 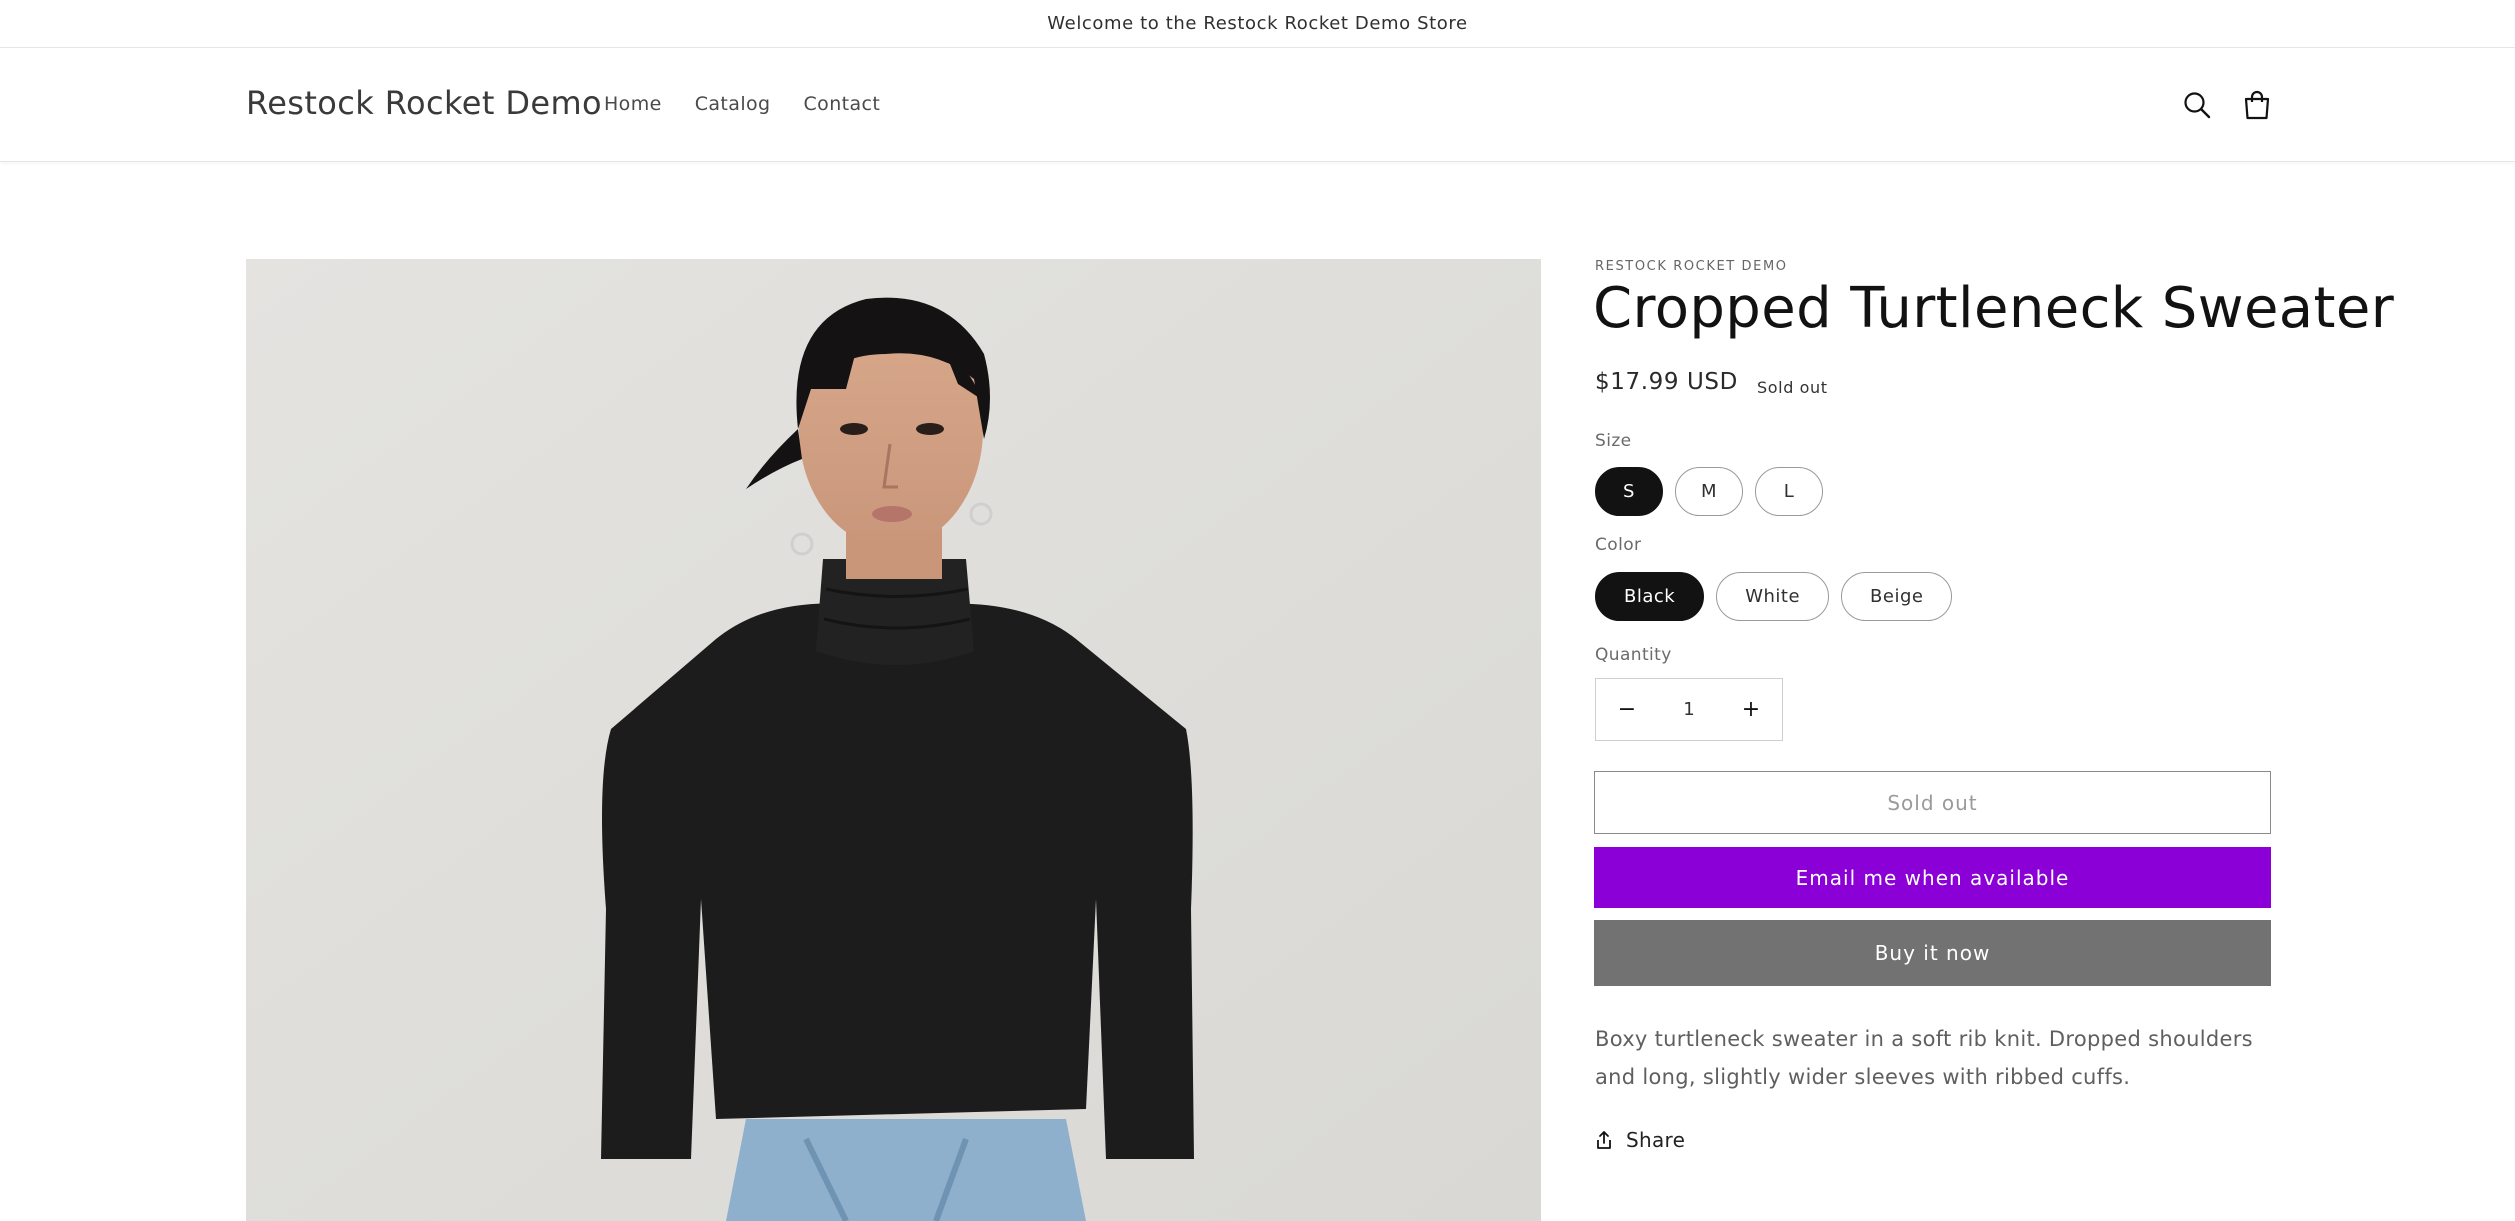 I want to click on buy-now-button: Buy it now, so click(x=1932, y=953).